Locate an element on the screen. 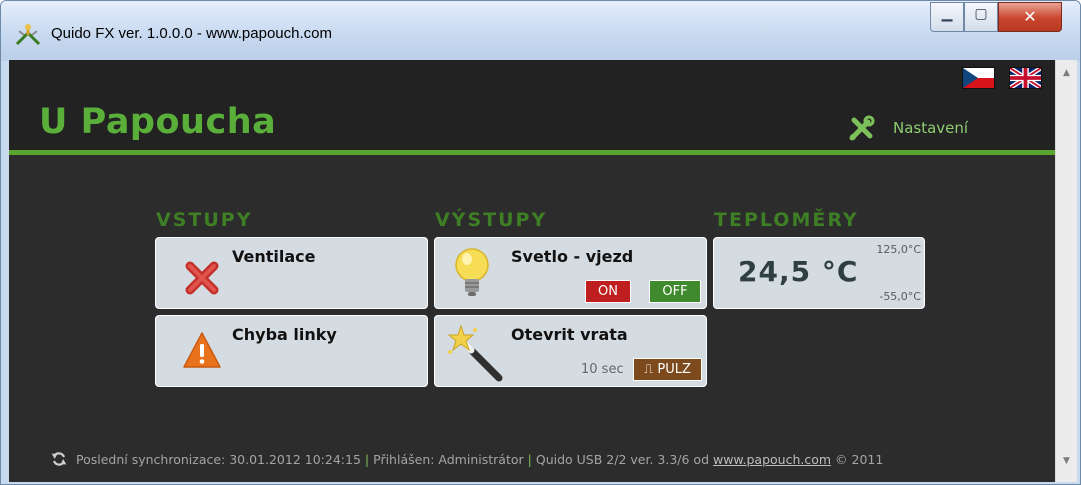 Image resolution: width=1081 pixels, height=485 pixels. warning-icon is located at coordinates (202, 350).